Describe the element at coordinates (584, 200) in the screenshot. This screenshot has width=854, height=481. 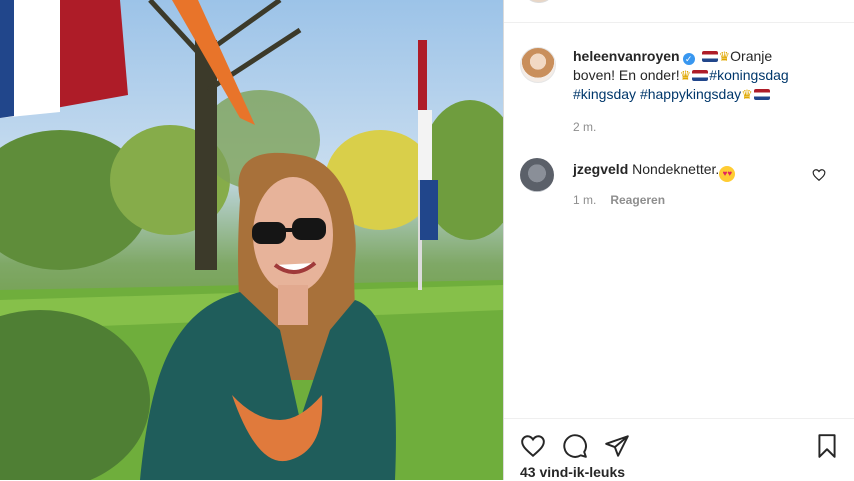
I see `comment-timestamp: 1 m.` at that location.